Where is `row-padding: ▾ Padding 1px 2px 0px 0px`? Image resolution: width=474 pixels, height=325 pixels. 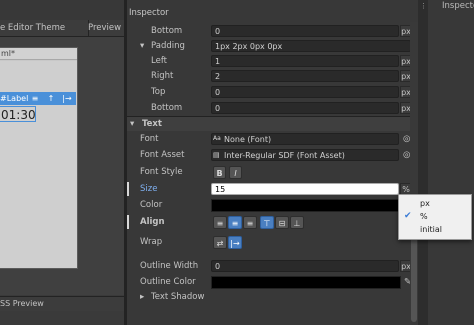 row-padding: ▾ Padding 1px 2px 0px 0px is located at coordinates (272, 46).